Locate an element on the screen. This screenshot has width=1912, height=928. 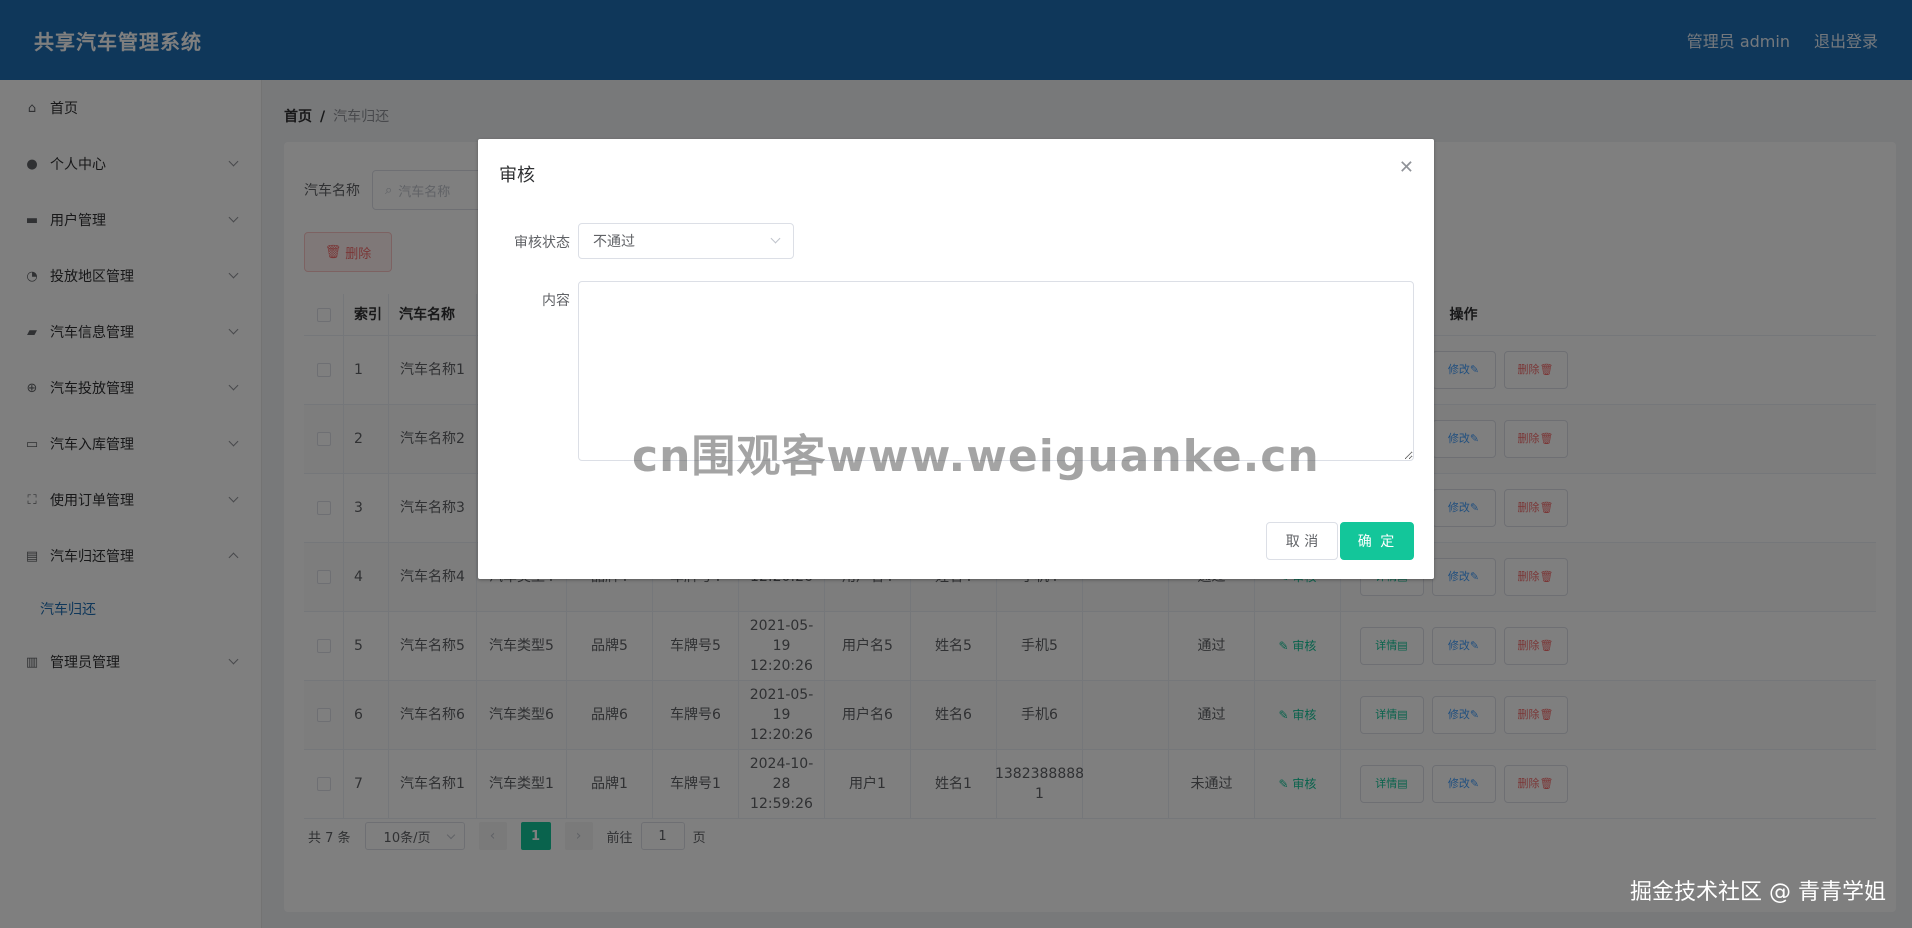
review-status-select: 不通过 is located at coordinates (686, 241).